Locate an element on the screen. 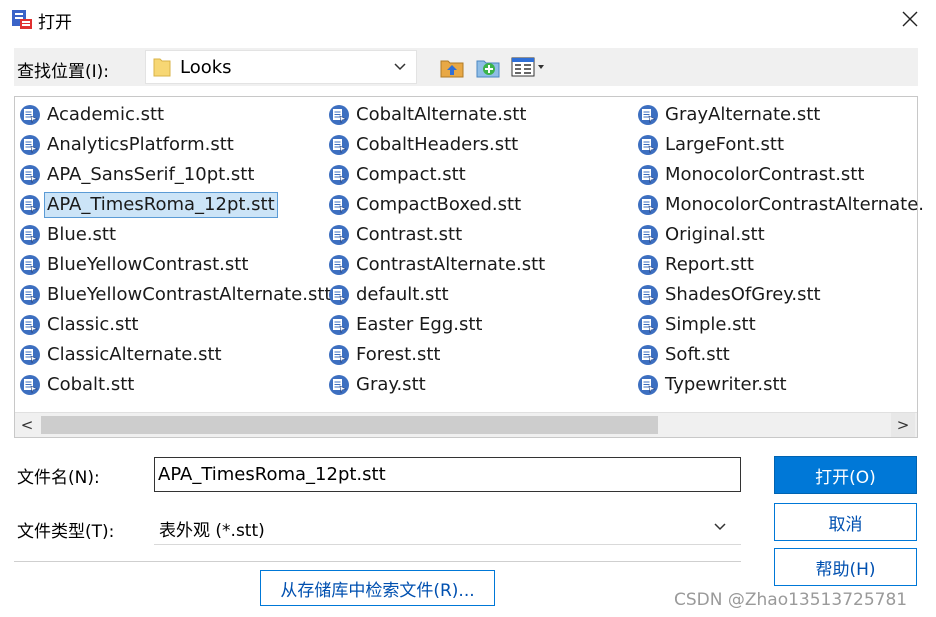 The image size is (936, 617). file-item: LargeFont.stt is located at coordinates (711, 145).